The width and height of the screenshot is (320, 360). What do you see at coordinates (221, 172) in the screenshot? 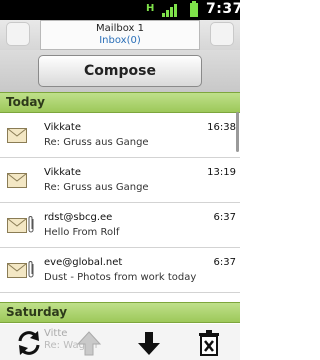
I see `message-time: 13:19` at bounding box center [221, 172].